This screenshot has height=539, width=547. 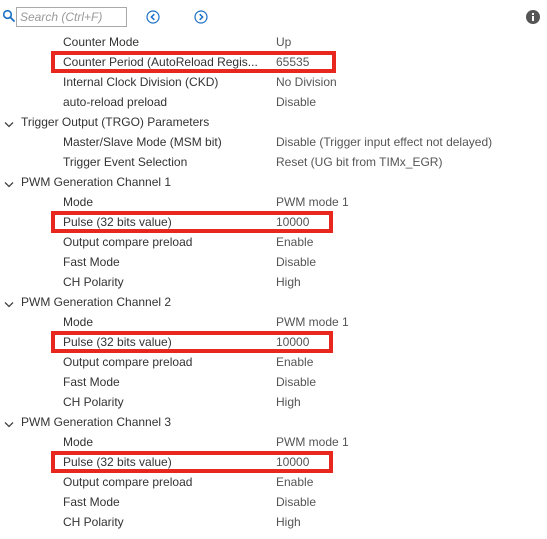 What do you see at coordinates (142, 142) in the screenshot?
I see `parameter-label: Master/Slave Mode (MSM bit)` at bounding box center [142, 142].